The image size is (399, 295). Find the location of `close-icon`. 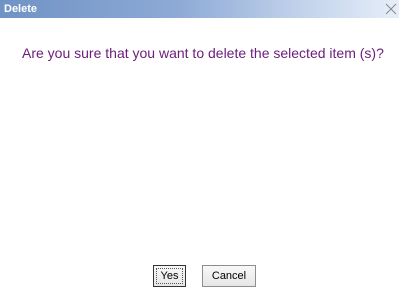

close-icon is located at coordinates (391, 8).